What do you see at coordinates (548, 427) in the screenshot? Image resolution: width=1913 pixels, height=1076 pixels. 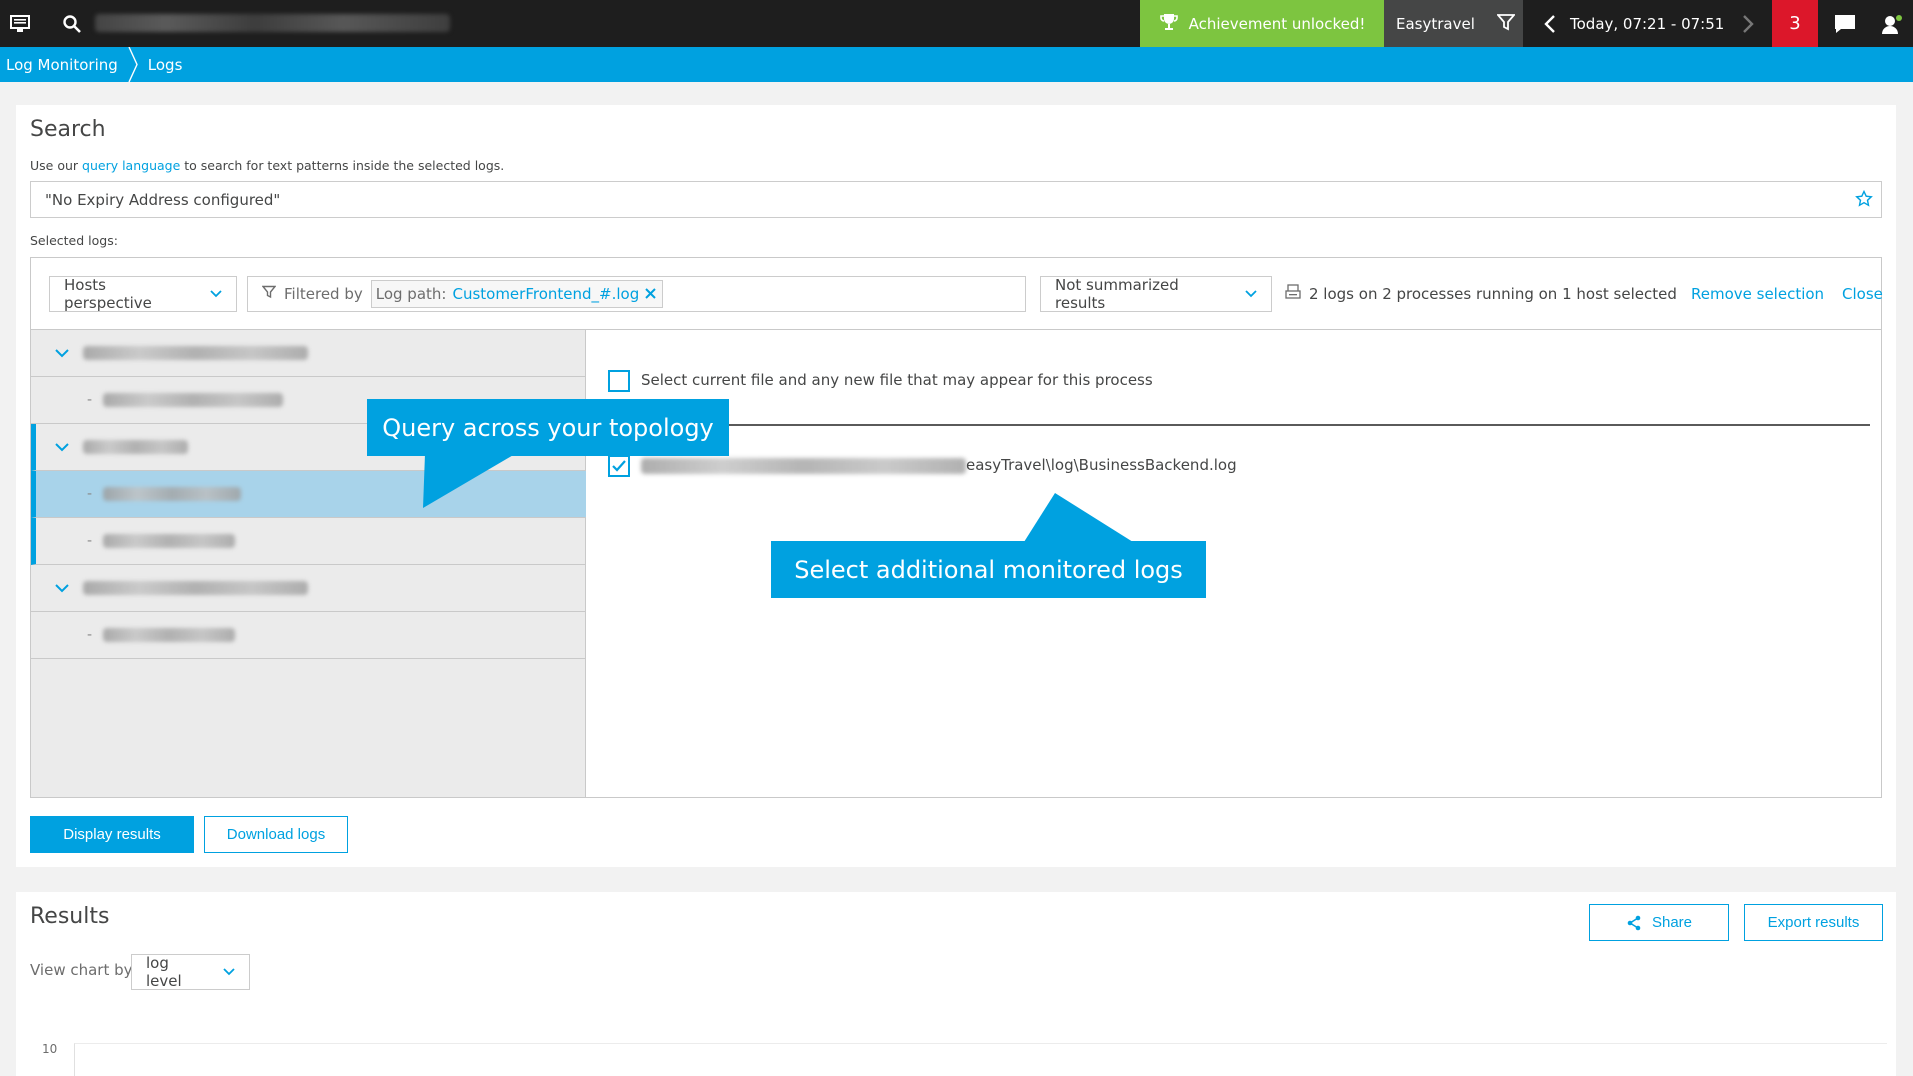 I see `tooltip-query-topology: Query across your topology` at bounding box center [548, 427].